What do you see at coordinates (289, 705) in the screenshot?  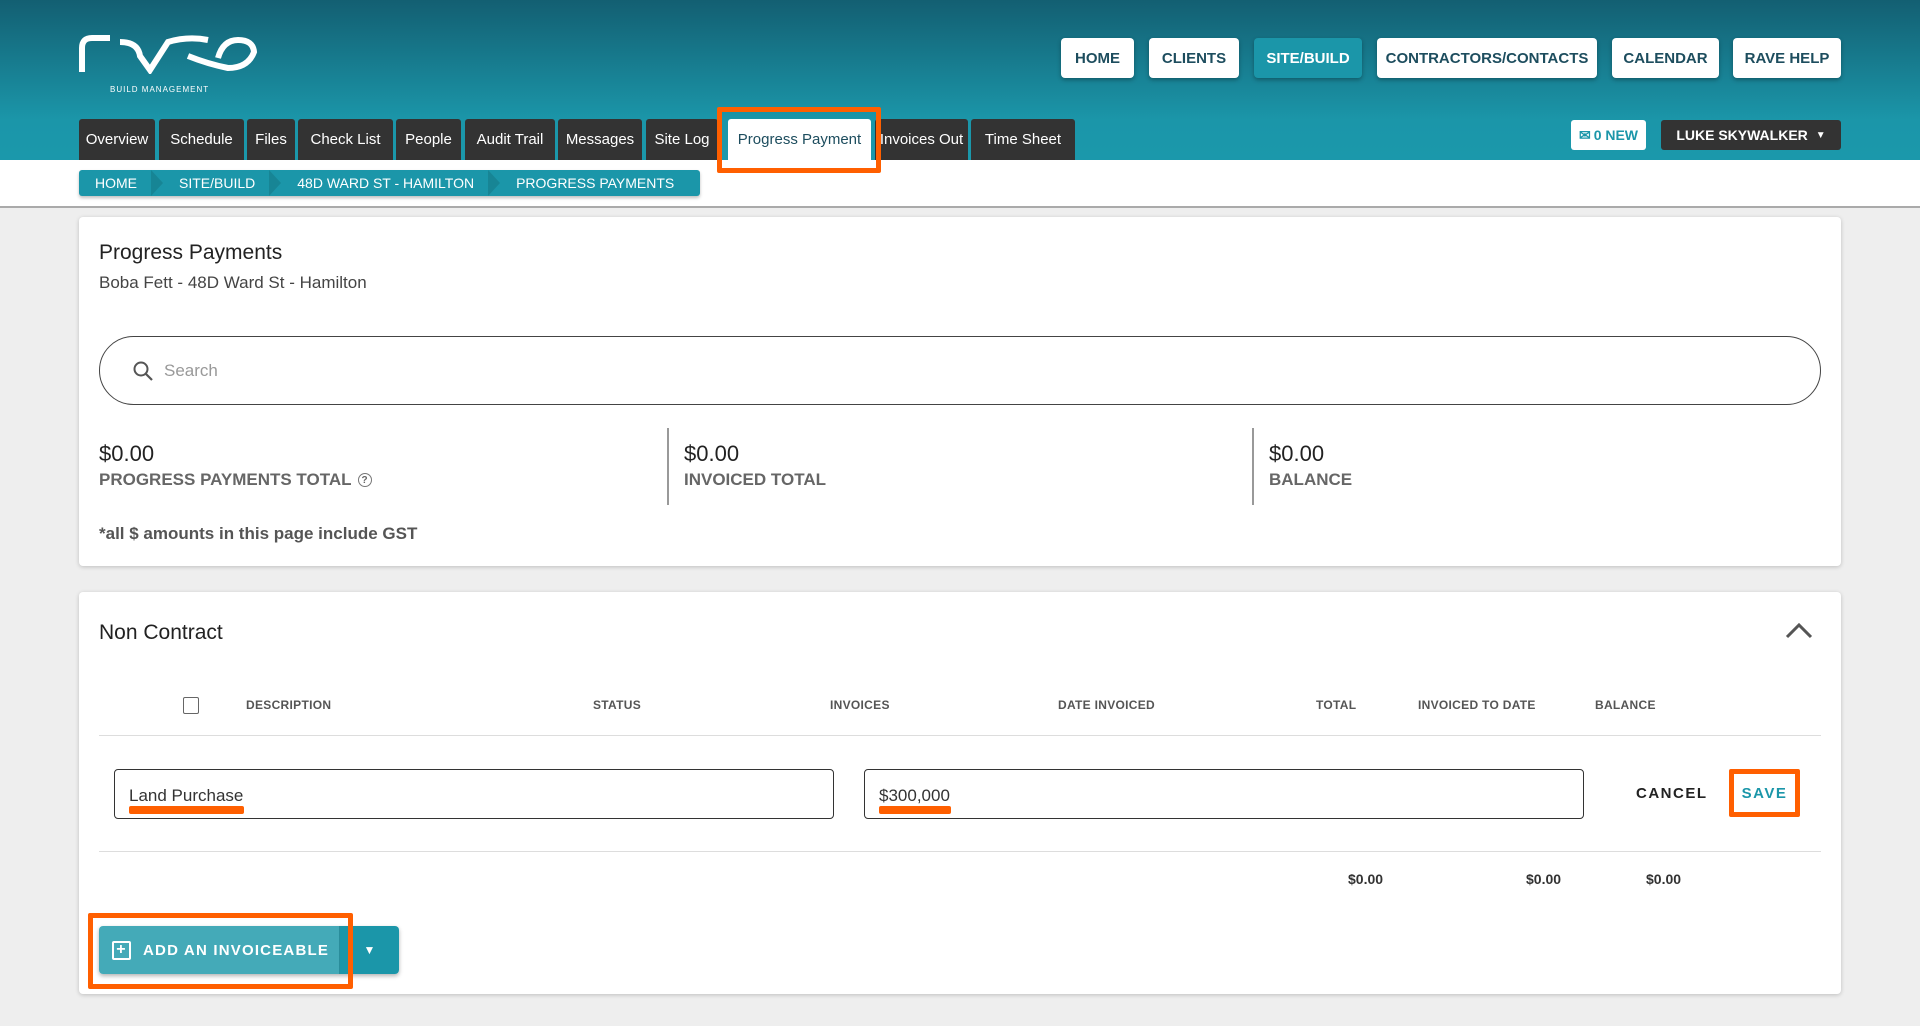 I see `col-description: DESCRIPTION` at bounding box center [289, 705].